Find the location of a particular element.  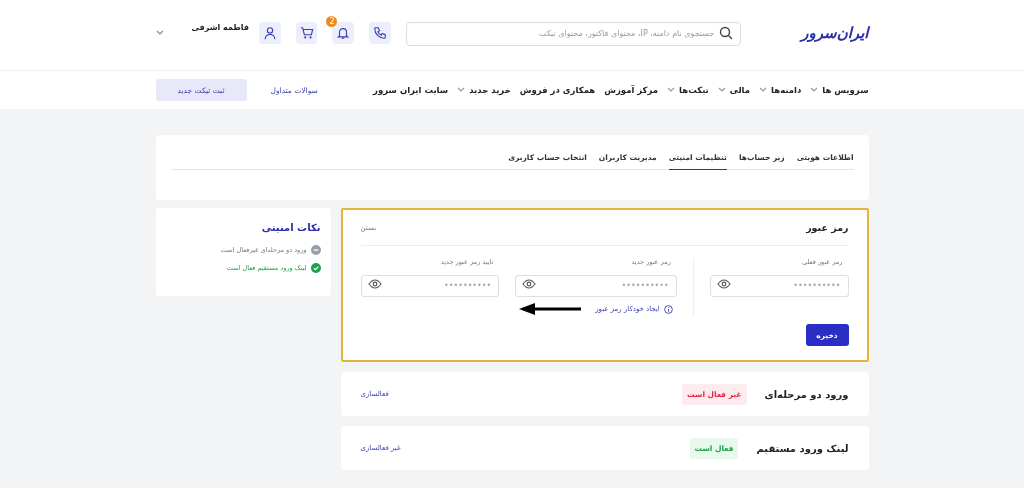

user-button is located at coordinates (270, 33).